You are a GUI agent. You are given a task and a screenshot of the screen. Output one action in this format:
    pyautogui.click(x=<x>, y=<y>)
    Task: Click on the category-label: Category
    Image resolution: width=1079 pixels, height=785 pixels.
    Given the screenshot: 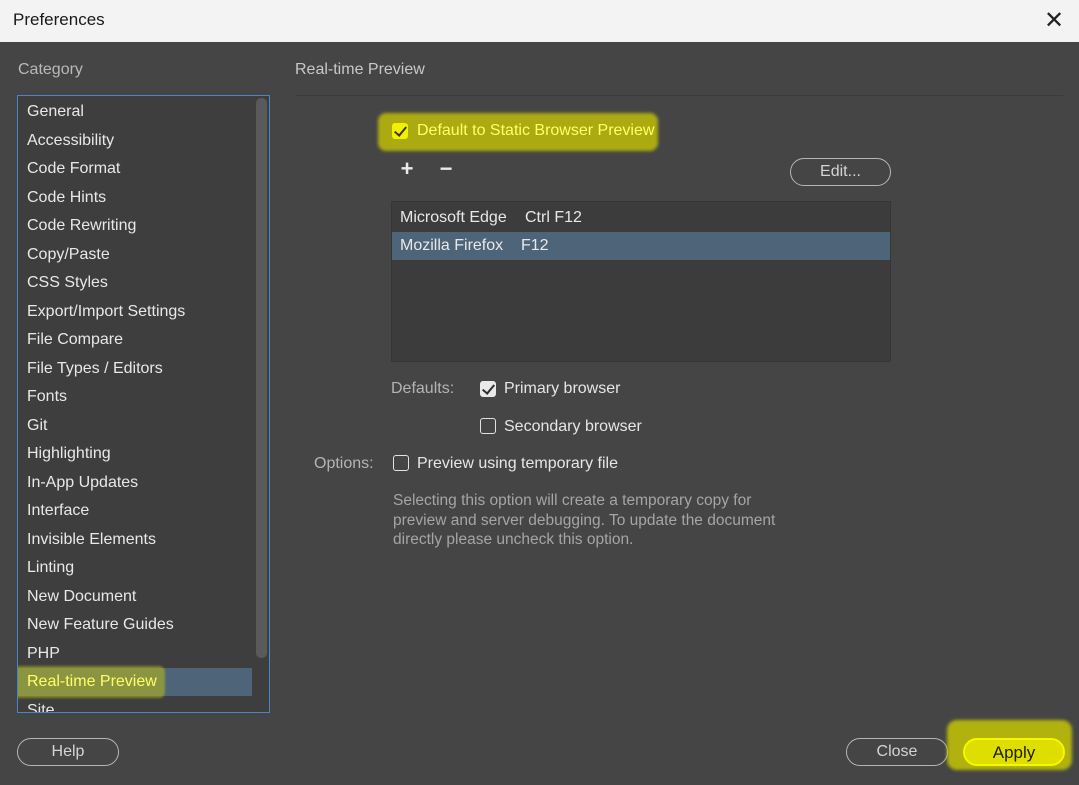 What is the action you would take?
    pyautogui.click(x=50, y=69)
    